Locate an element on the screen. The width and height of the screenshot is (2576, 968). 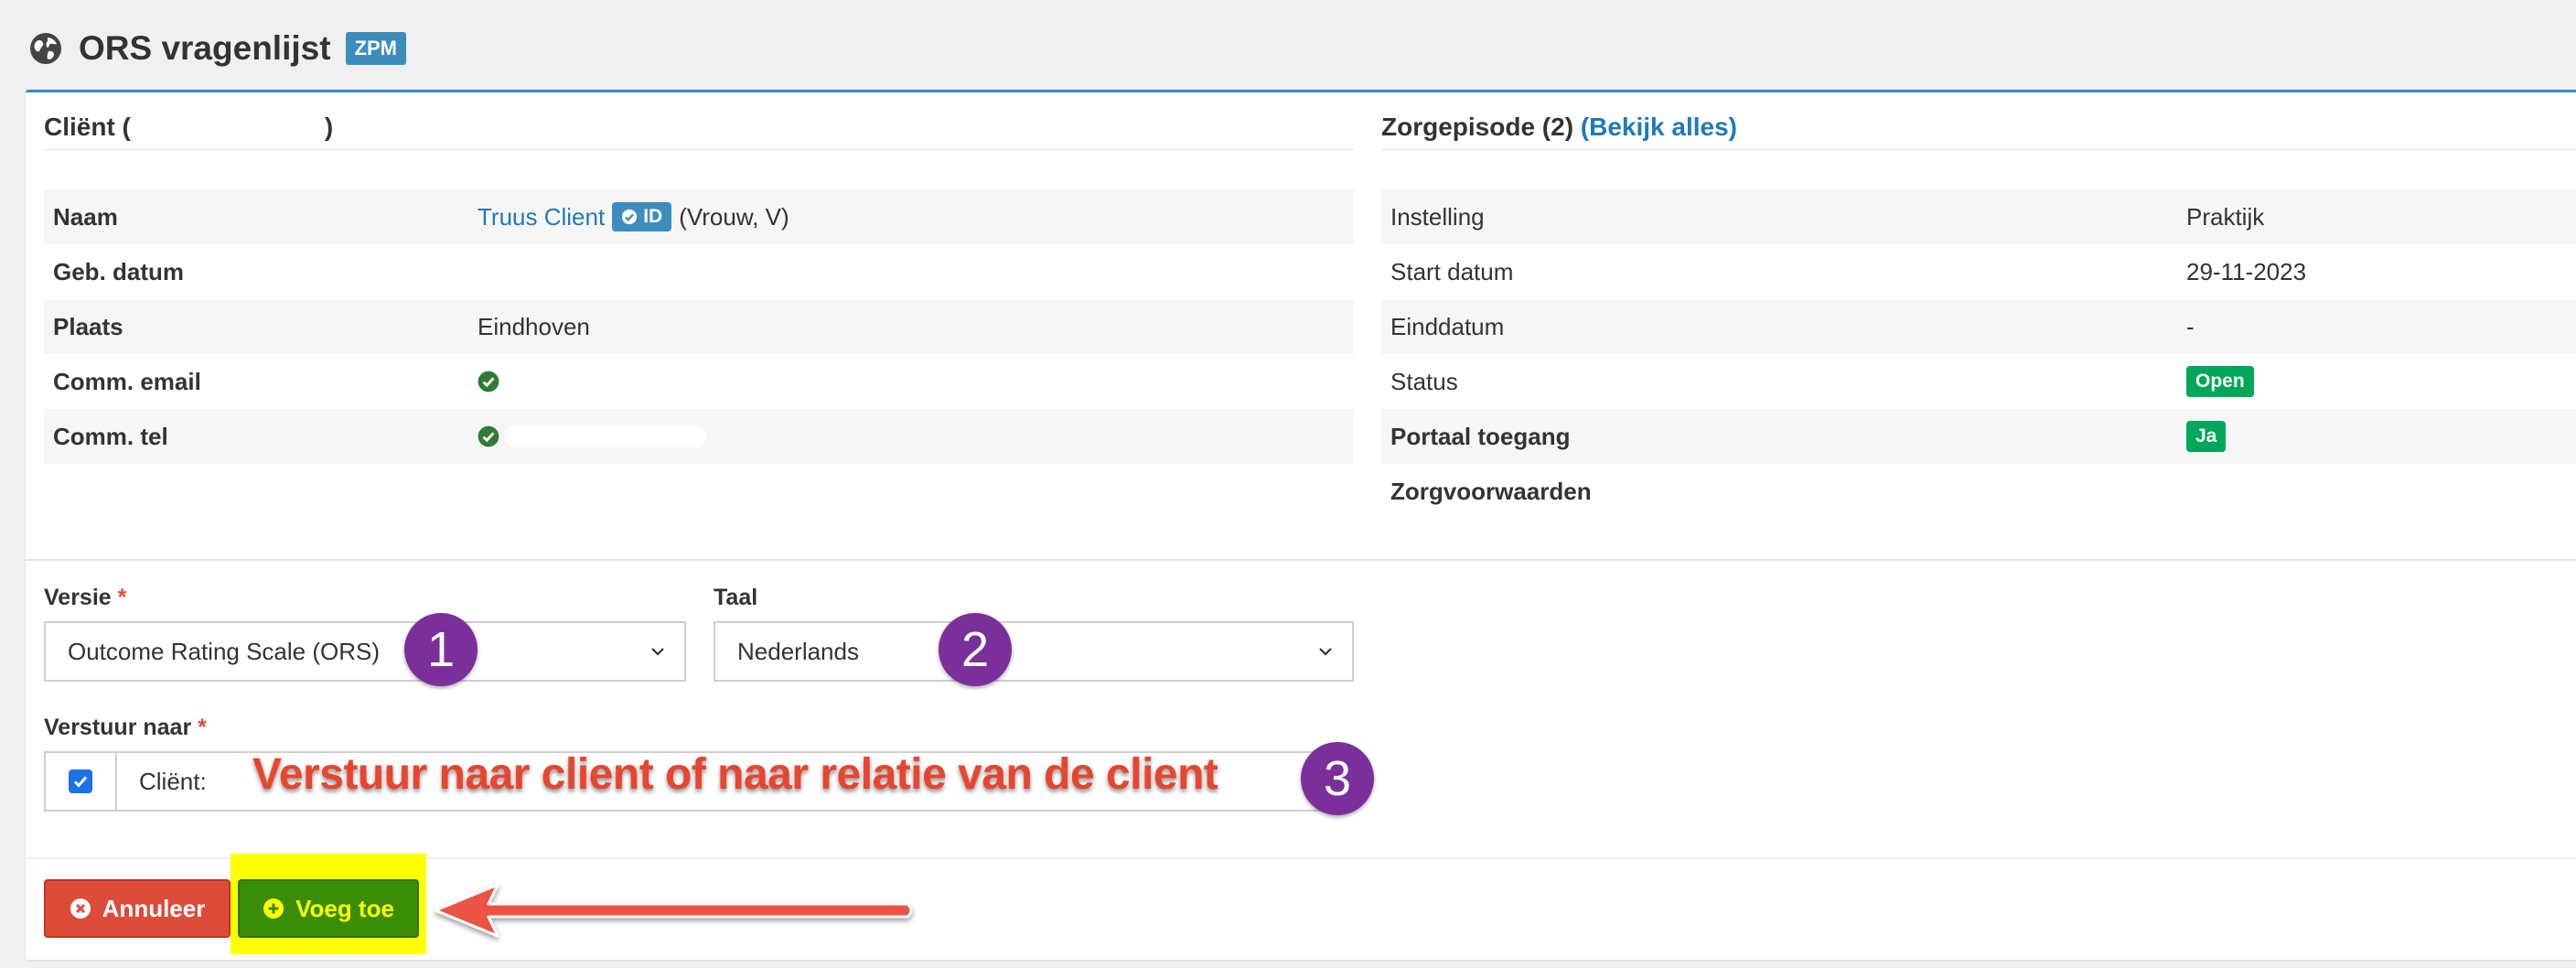
eind-value: - is located at coordinates (2191, 326).